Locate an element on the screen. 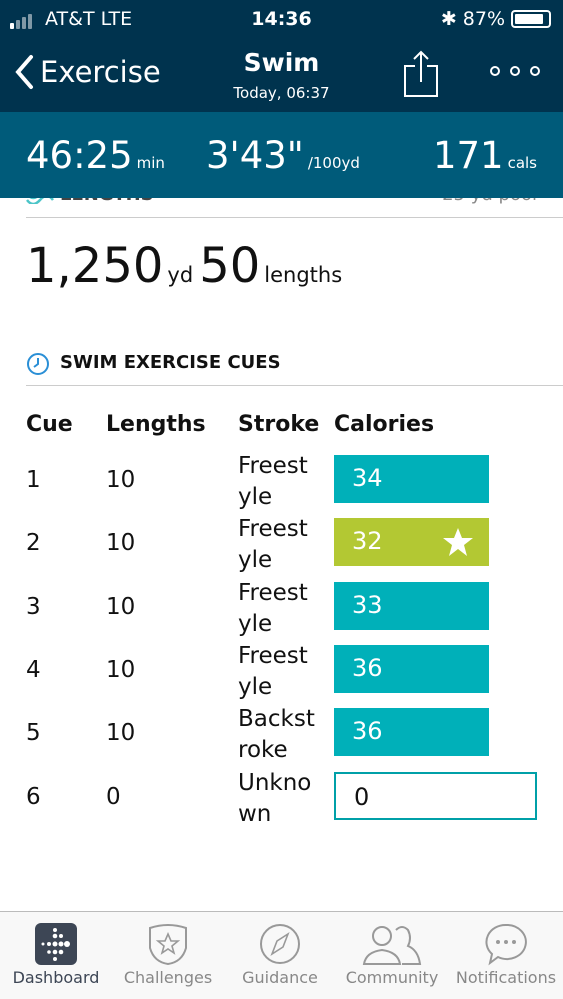 The image size is (563, 999). cue-row: 1 10 Freestyle 34 is located at coordinates (281, 485).